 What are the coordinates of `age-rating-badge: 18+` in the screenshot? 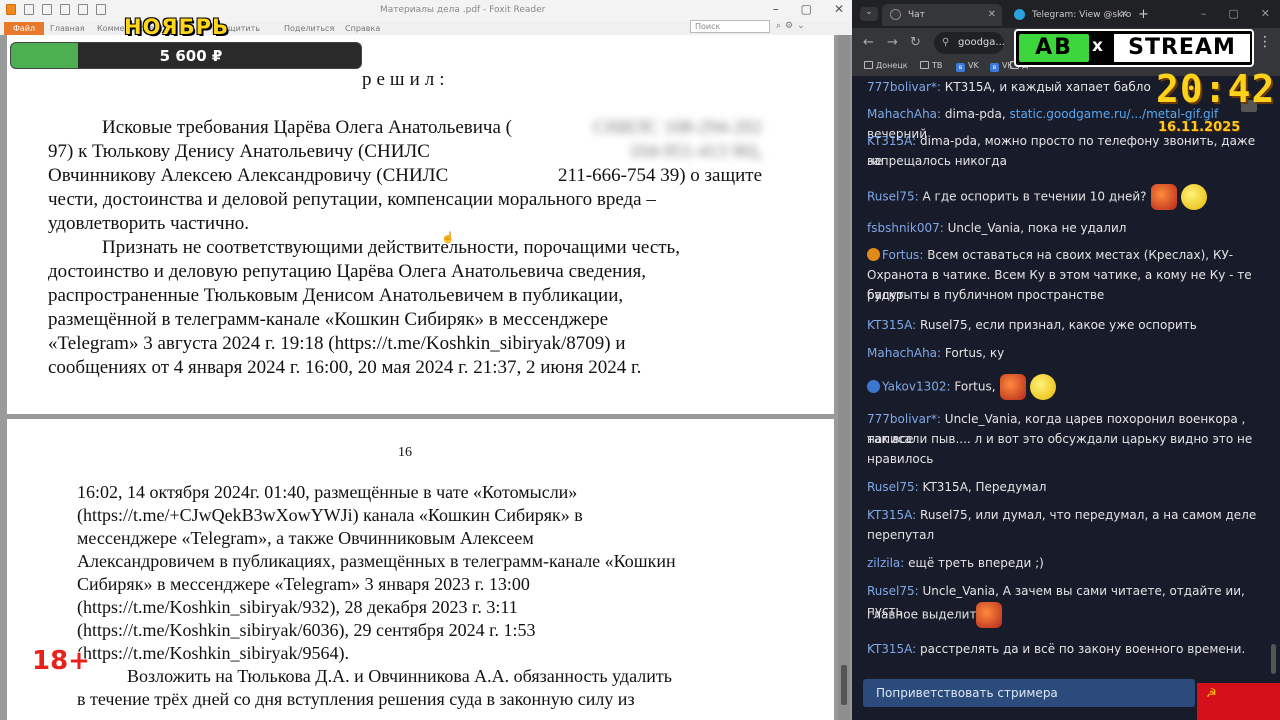 It's located at (61, 661).